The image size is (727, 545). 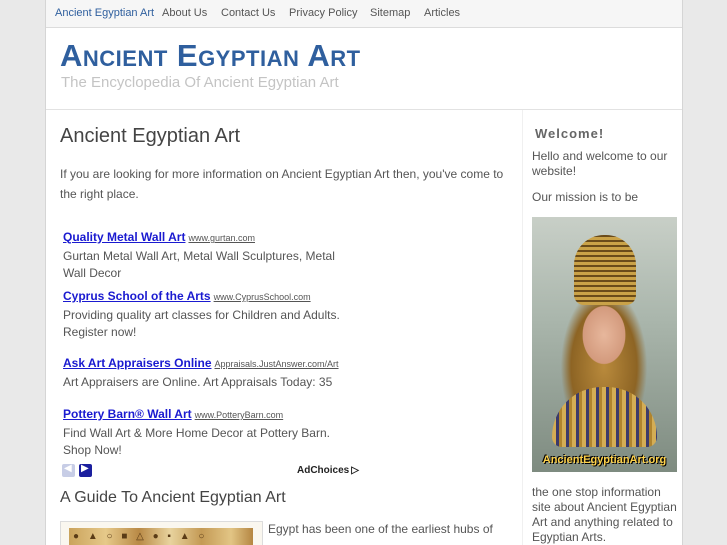 I want to click on page-title: Ancient Egyptian Art, so click(x=150, y=136).